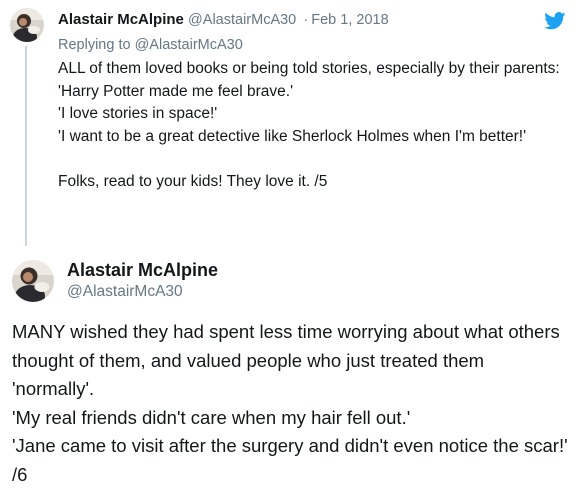 The width and height of the screenshot is (576, 490). I want to click on twitter-bird-icon, so click(555, 21).